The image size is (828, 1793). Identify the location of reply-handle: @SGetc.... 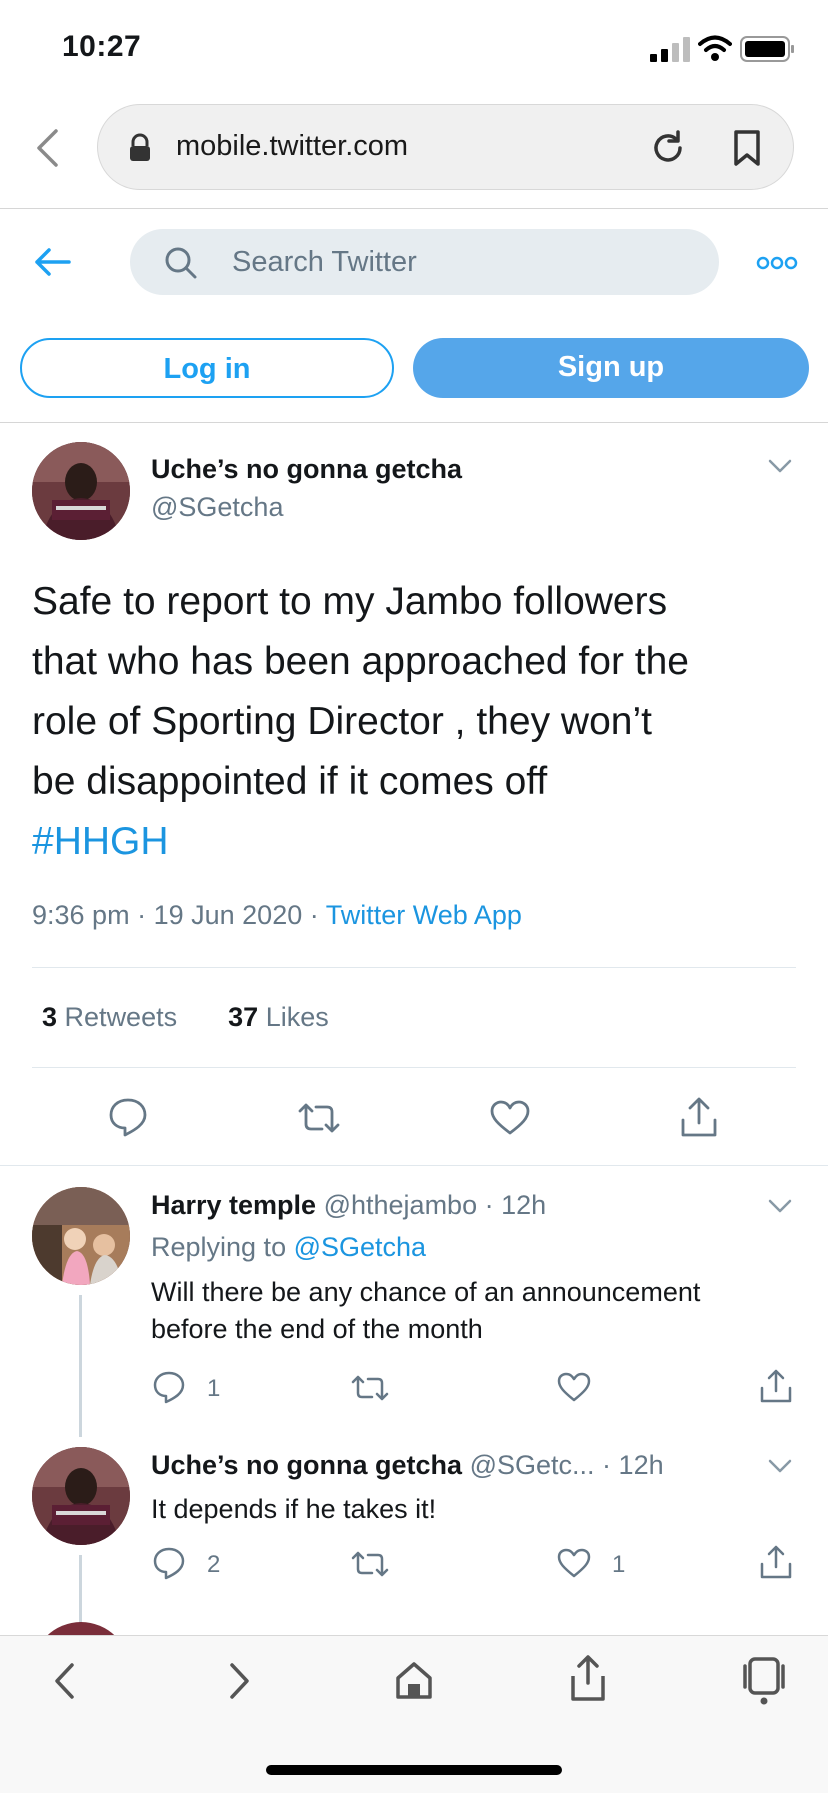
(532, 1465).